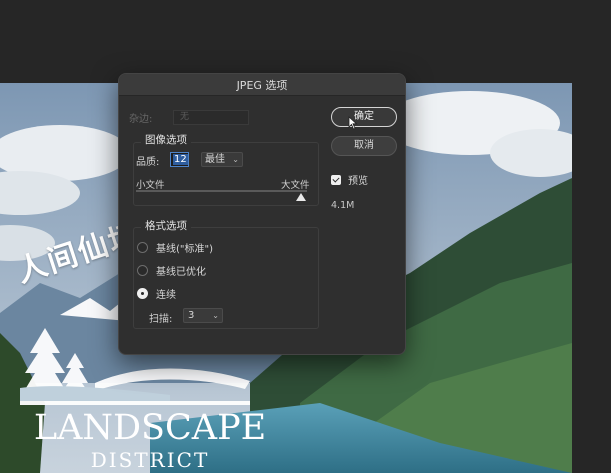 Image resolution: width=611 pixels, height=473 pixels. I want to click on slider-max-label: 大文件, so click(295, 185).